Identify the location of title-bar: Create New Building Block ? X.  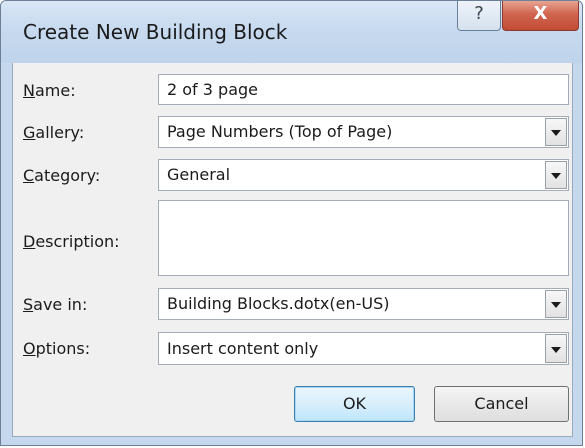
(291, 32).